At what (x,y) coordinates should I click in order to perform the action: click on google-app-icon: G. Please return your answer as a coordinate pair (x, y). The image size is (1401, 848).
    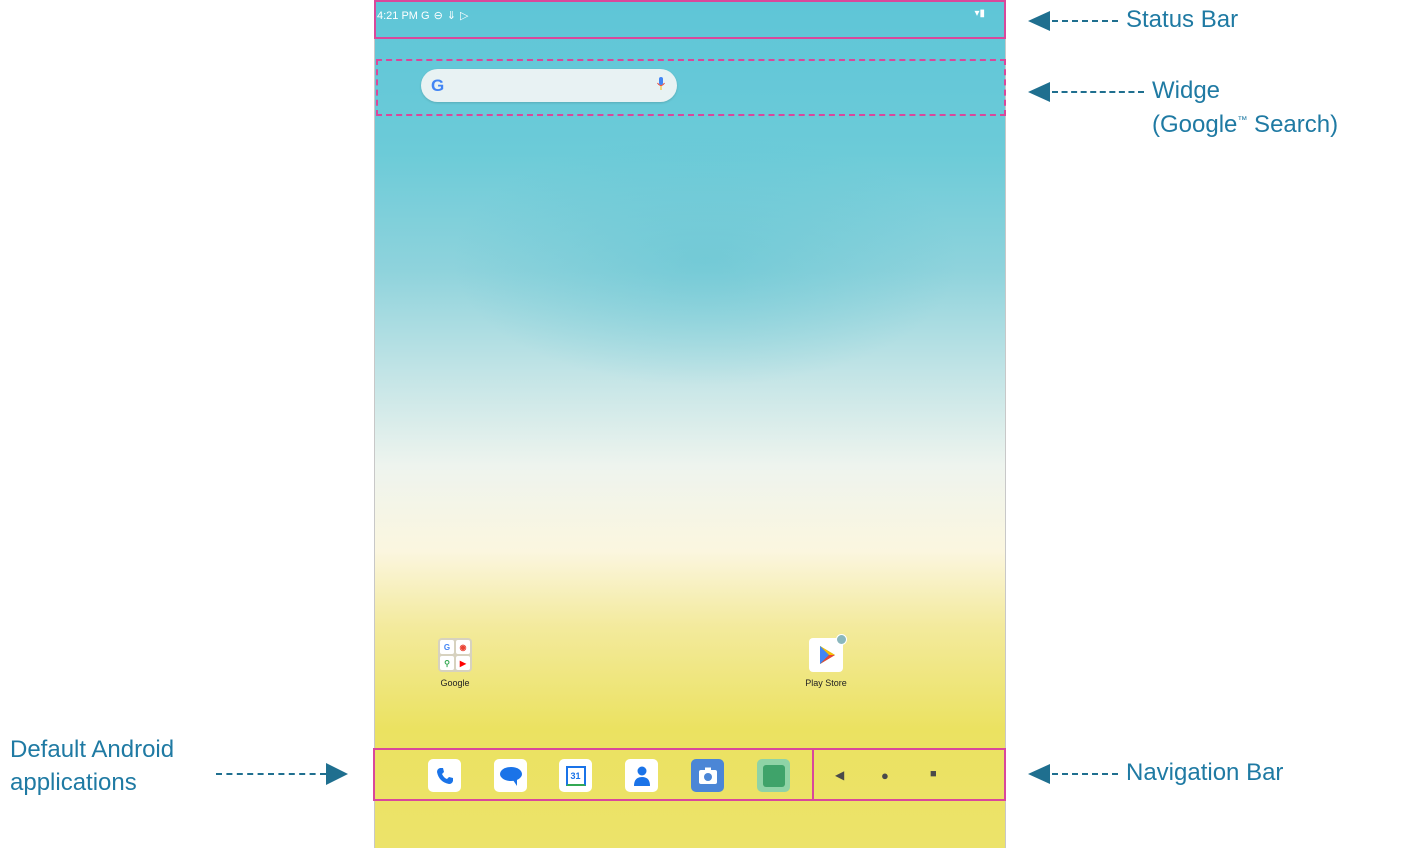
    Looking at the image, I should click on (447, 647).